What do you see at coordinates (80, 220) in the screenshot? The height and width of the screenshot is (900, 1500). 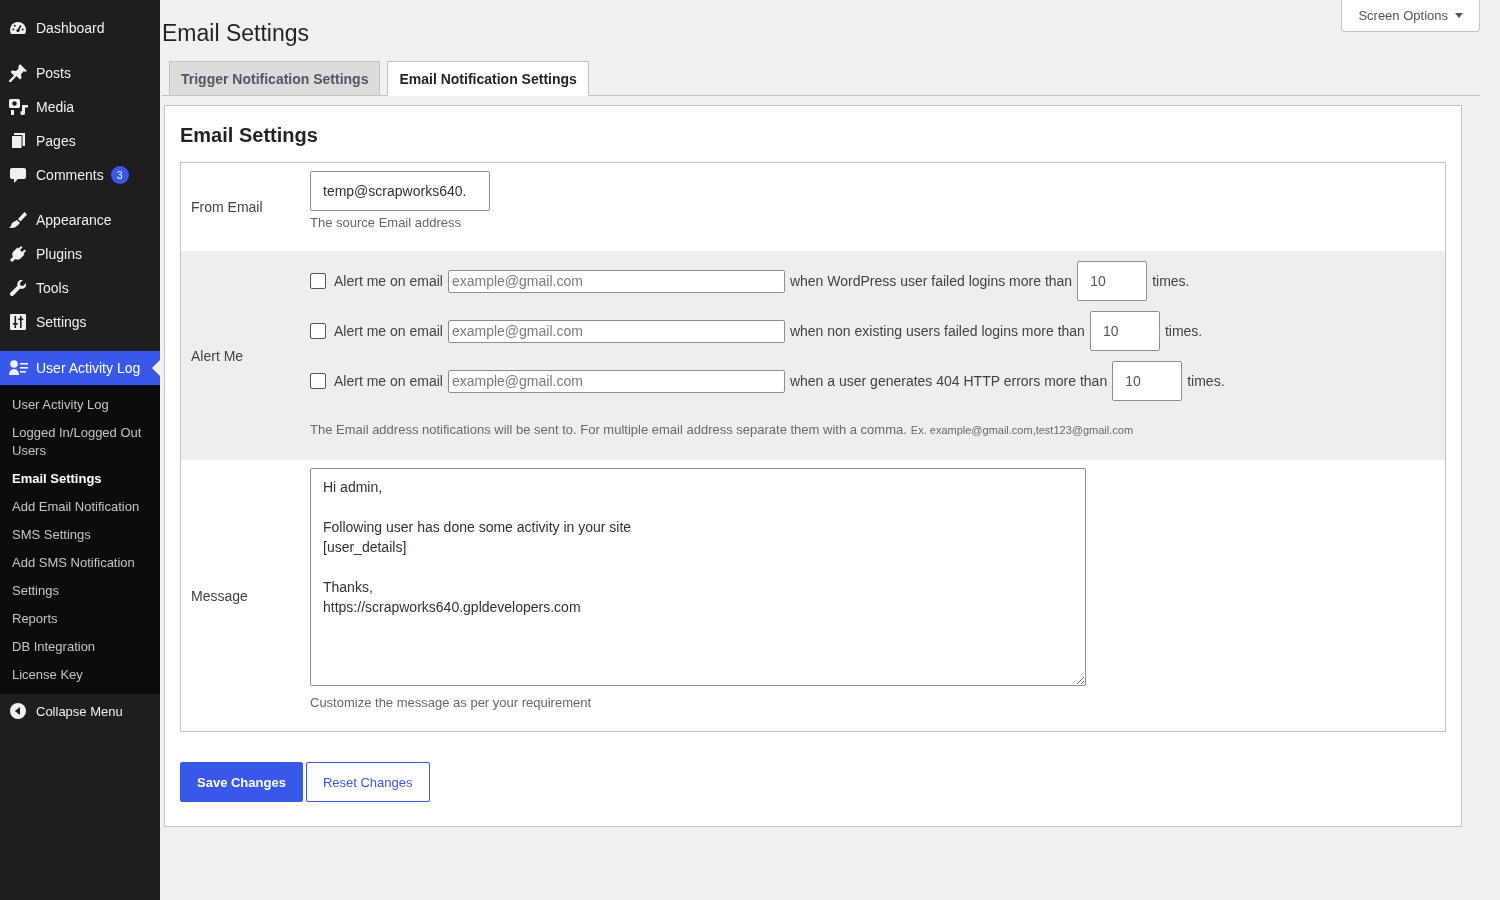 I see `menu-item: Appearance` at bounding box center [80, 220].